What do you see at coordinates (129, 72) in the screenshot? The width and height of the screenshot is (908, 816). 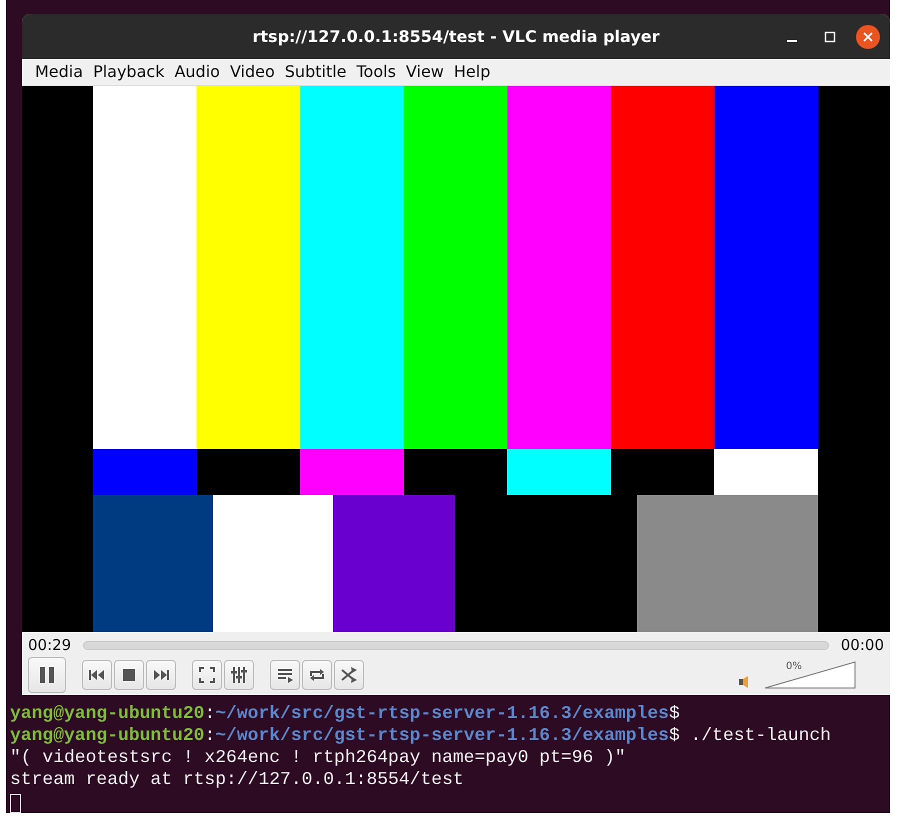 I see `menu-item: Playback` at bounding box center [129, 72].